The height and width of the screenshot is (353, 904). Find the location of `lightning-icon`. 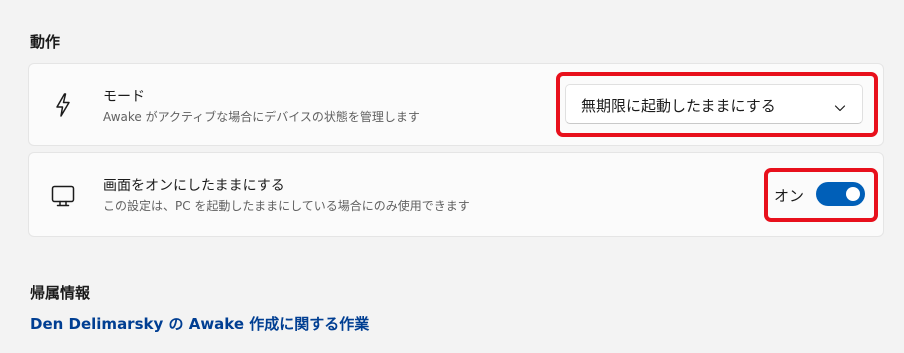

lightning-icon is located at coordinates (63, 105).